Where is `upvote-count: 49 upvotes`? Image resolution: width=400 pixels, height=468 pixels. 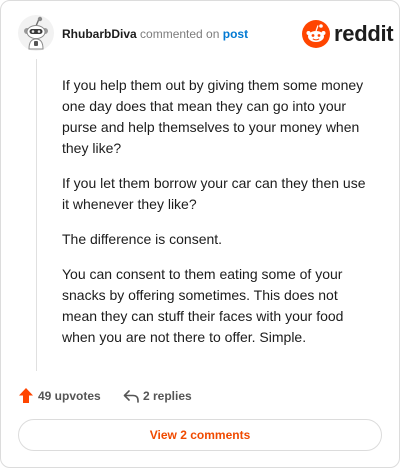 upvote-count: 49 upvotes is located at coordinates (69, 396).